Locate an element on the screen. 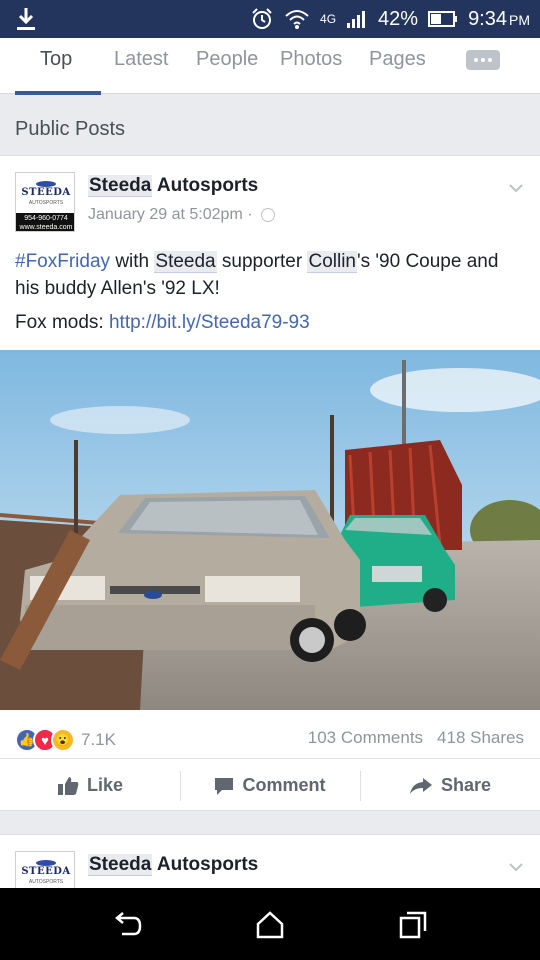 This screenshot has height=960, width=540. mention-collin: Collin is located at coordinates (332, 262).